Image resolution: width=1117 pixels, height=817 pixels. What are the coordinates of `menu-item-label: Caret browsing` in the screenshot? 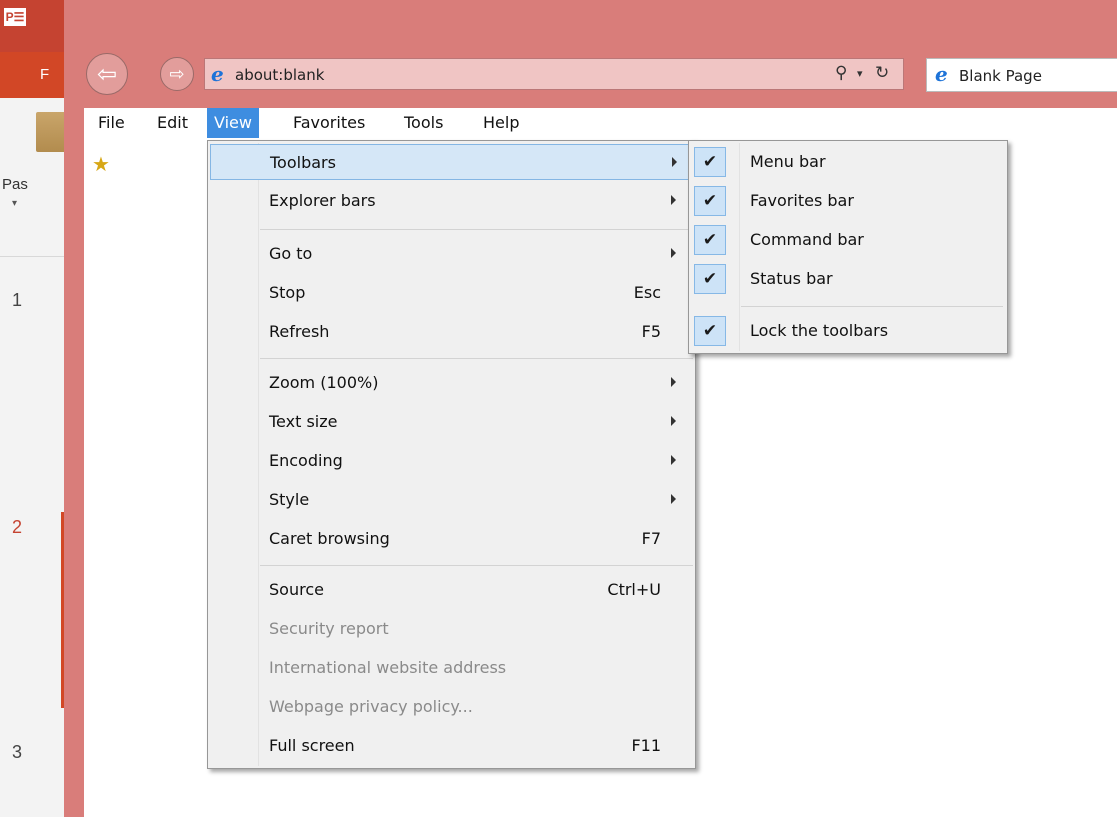 It's located at (329, 538).